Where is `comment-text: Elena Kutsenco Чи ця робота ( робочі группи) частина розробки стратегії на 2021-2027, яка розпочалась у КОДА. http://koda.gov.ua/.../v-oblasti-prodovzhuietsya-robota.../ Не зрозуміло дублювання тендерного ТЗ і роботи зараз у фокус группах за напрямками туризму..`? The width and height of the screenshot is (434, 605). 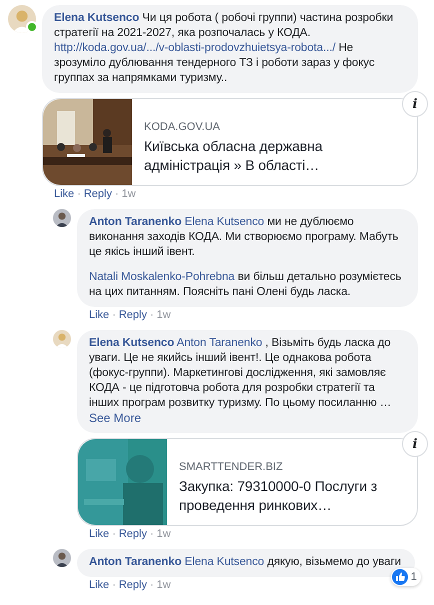 comment-text: Elena Kutsenco Чи ця робота ( робочі группи) частина розробки стратегії на 2021-2027, яка розпочалась у КОДА. http://koda.gov.ua/.../v-oblasti-prodovzhuietsya-robota.../ Не зрозуміло дублювання тендерного ТЗ і роботи зараз у фокус группах за напрямками туризму.. is located at coordinates (224, 48).